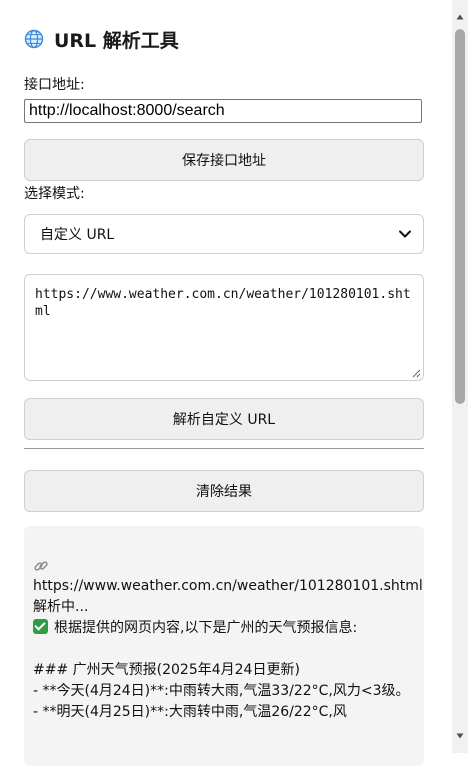  I want to click on mode-select: 自定义 URL, so click(224, 234).